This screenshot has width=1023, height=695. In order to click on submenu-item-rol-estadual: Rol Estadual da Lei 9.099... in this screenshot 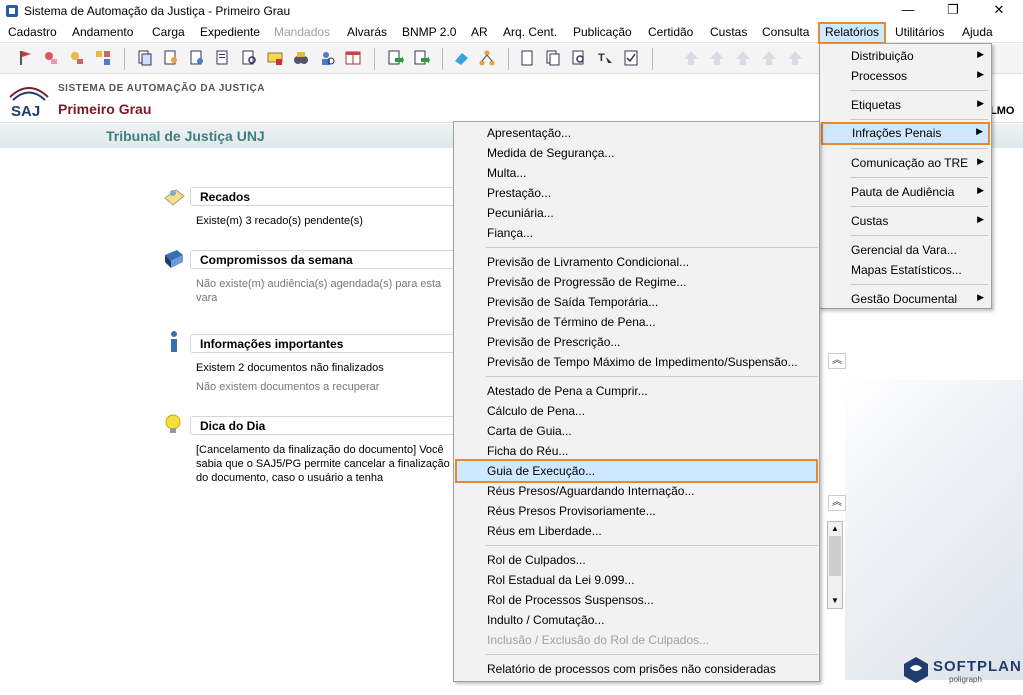, I will do `click(636, 580)`.